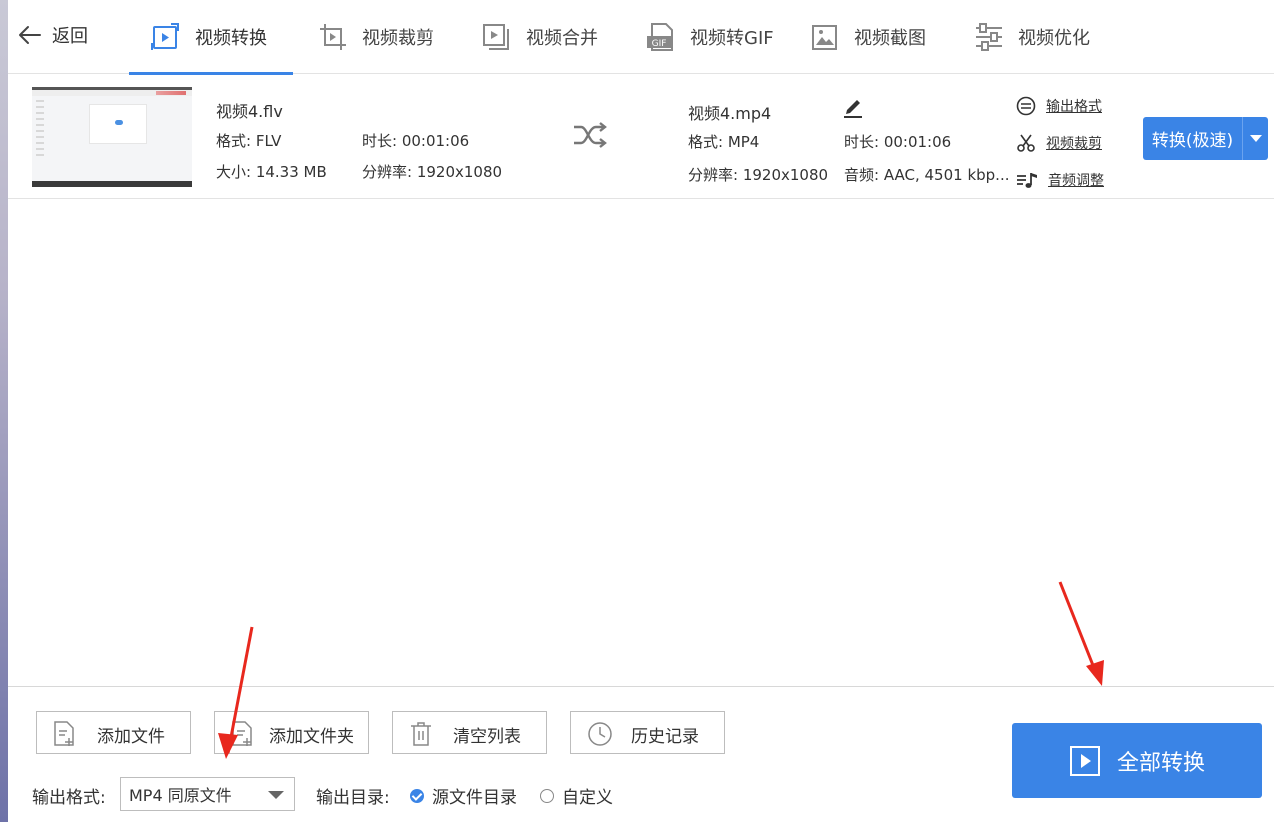 The height and width of the screenshot is (822, 1274). What do you see at coordinates (898, 142) in the screenshot?
I see `output-duration: 时长: 00:01:06` at bounding box center [898, 142].